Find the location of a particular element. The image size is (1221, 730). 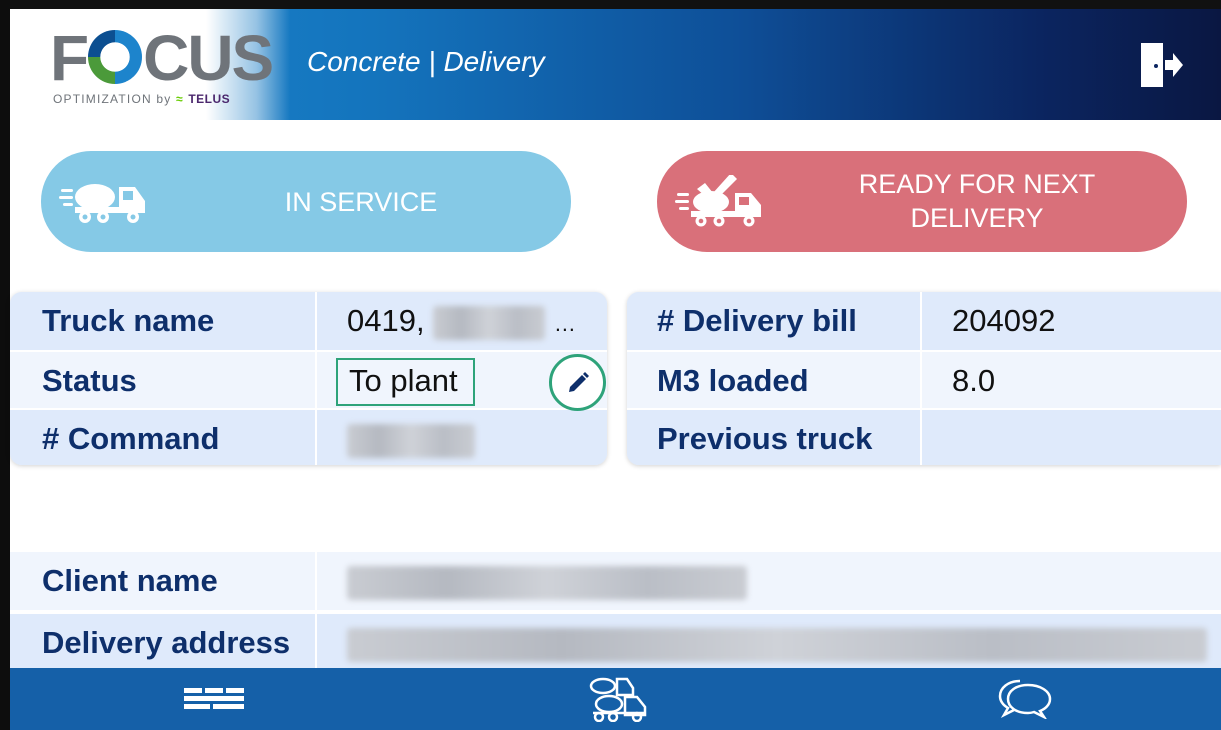

in-service-button: IN SERVICE is located at coordinates (306, 201).